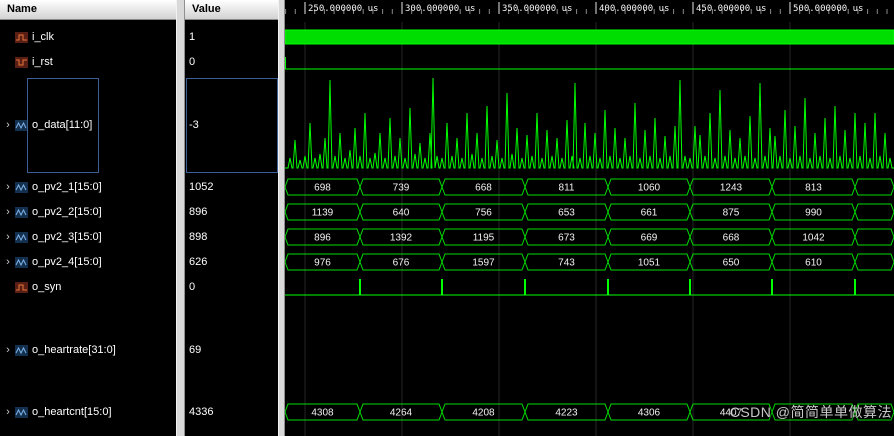 This screenshot has height=436, width=894. What do you see at coordinates (649, 263) in the screenshot?
I see `svg-text: 1051` at bounding box center [649, 263].